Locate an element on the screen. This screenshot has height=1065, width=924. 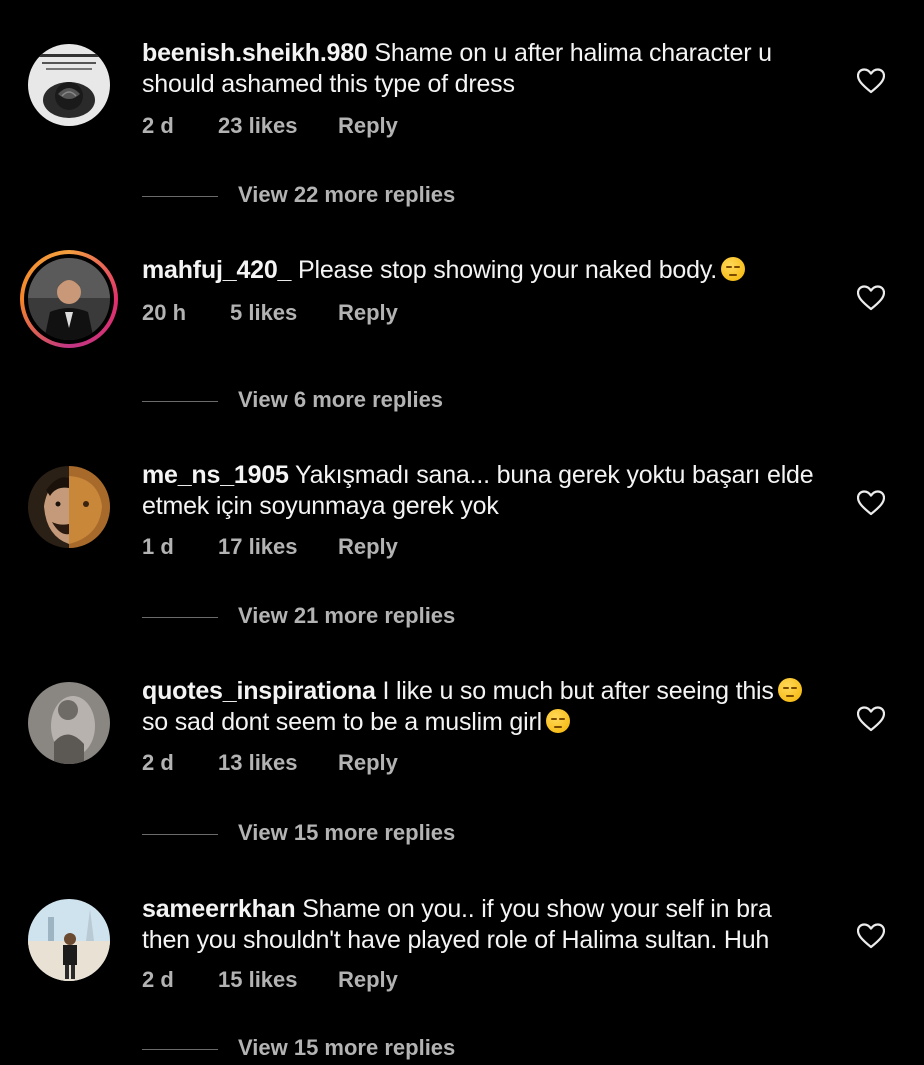
view-replies-label: View 6 more replies is located at coordinates (341, 399).